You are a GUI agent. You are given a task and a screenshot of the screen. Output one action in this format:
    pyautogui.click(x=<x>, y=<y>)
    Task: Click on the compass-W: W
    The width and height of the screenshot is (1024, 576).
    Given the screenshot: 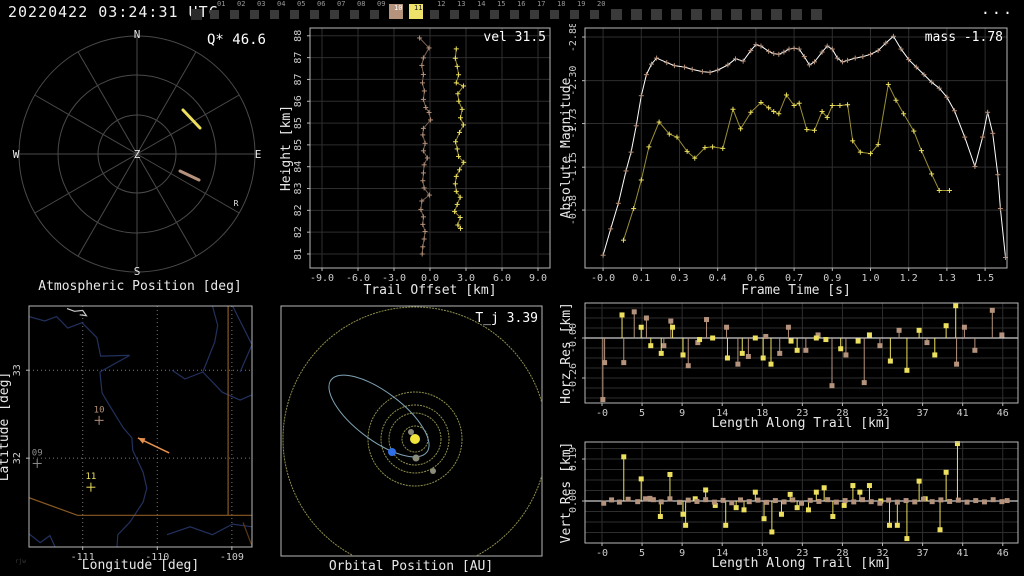 What is the action you would take?
    pyautogui.click(x=16, y=154)
    